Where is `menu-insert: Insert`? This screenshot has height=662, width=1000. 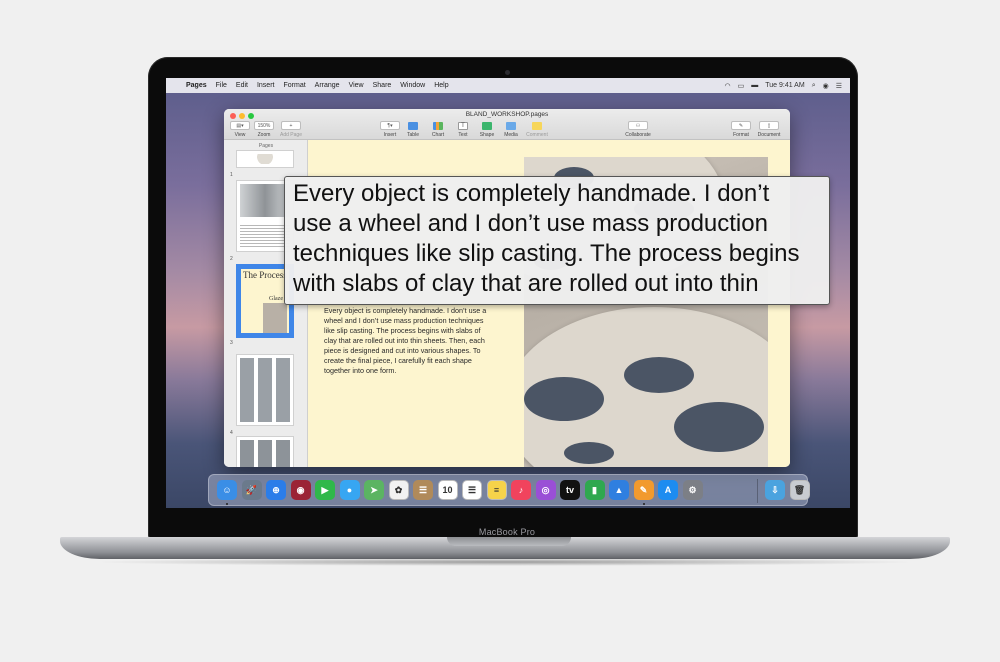
menu-insert: Insert is located at coordinates (266, 85).